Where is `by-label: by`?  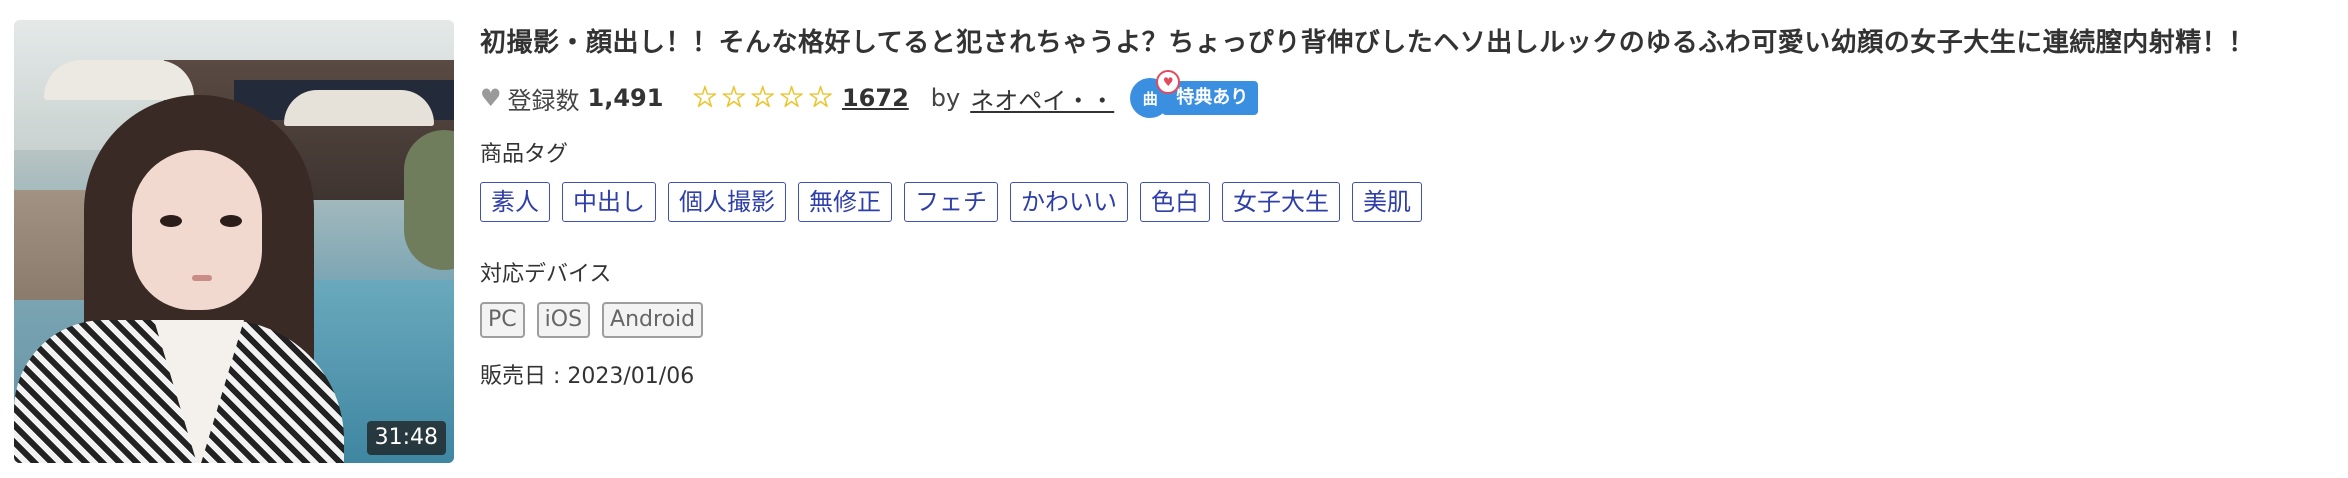
by-label: by is located at coordinates (945, 98).